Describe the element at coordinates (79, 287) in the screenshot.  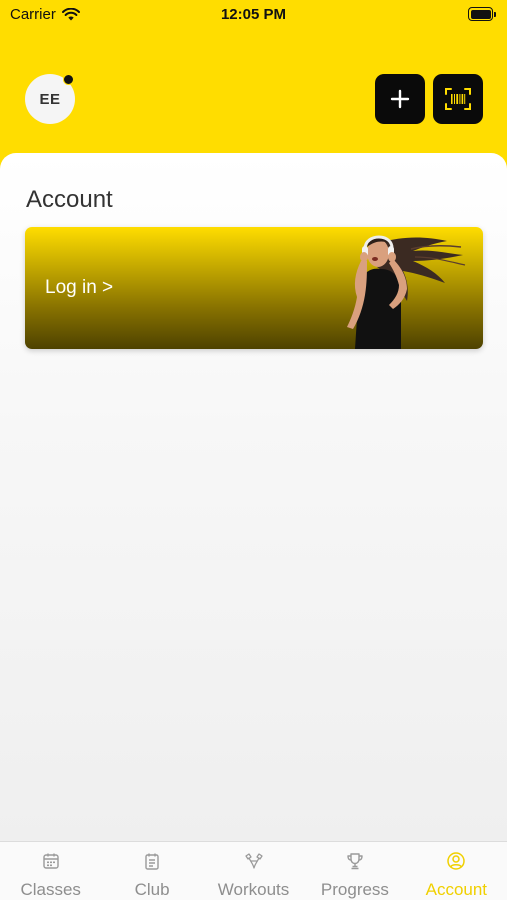
I see `login-label: Log in >` at that location.